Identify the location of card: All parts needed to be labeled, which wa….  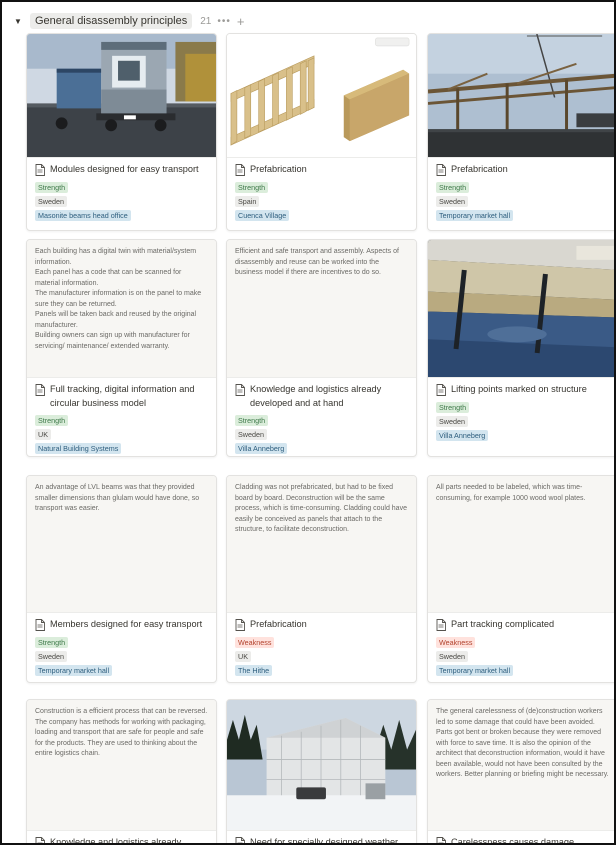
(520, 579).